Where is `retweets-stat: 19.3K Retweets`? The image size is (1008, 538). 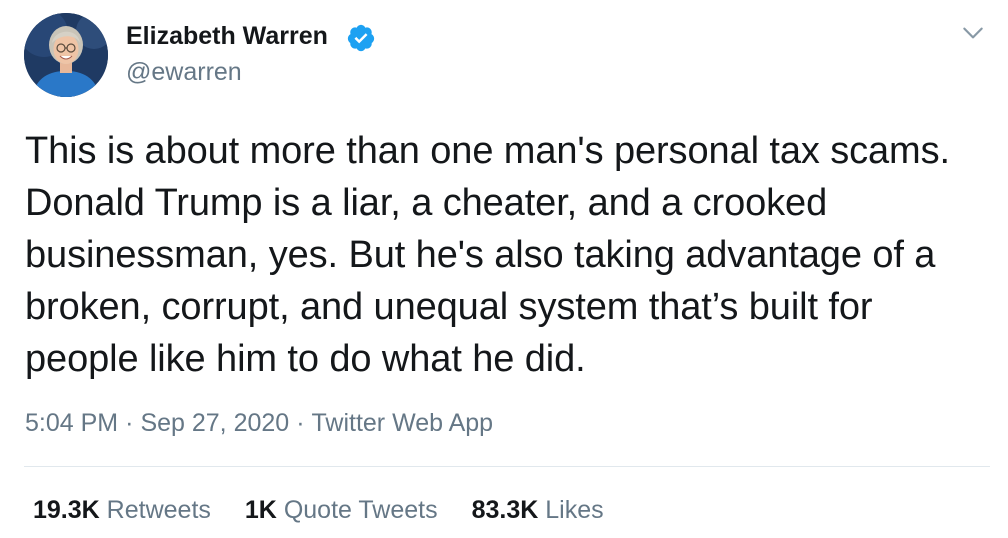
retweets-stat: 19.3K Retweets is located at coordinates (122, 510).